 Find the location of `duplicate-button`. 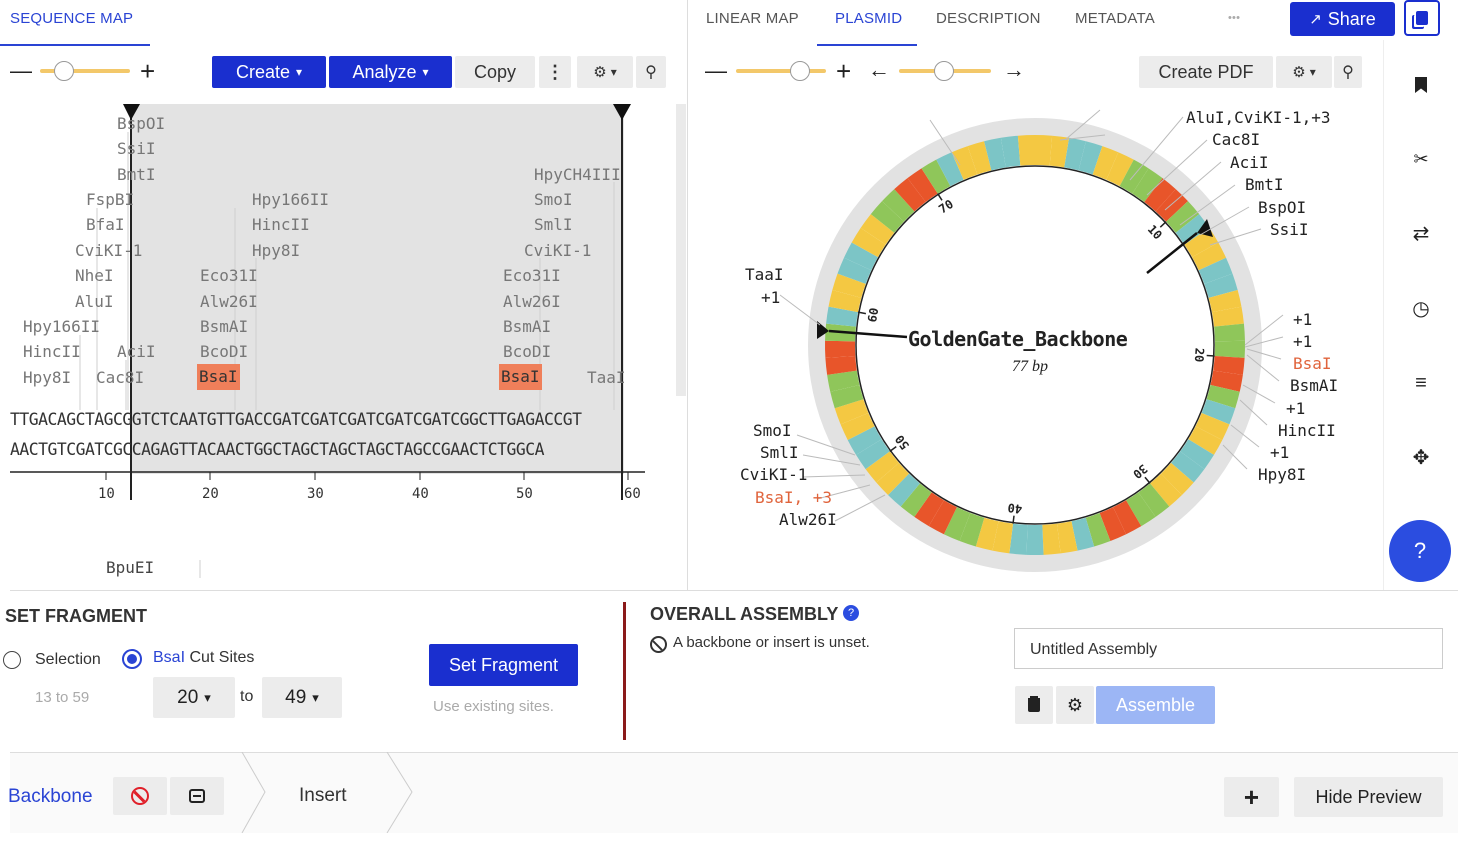

duplicate-button is located at coordinates (1422, 18).